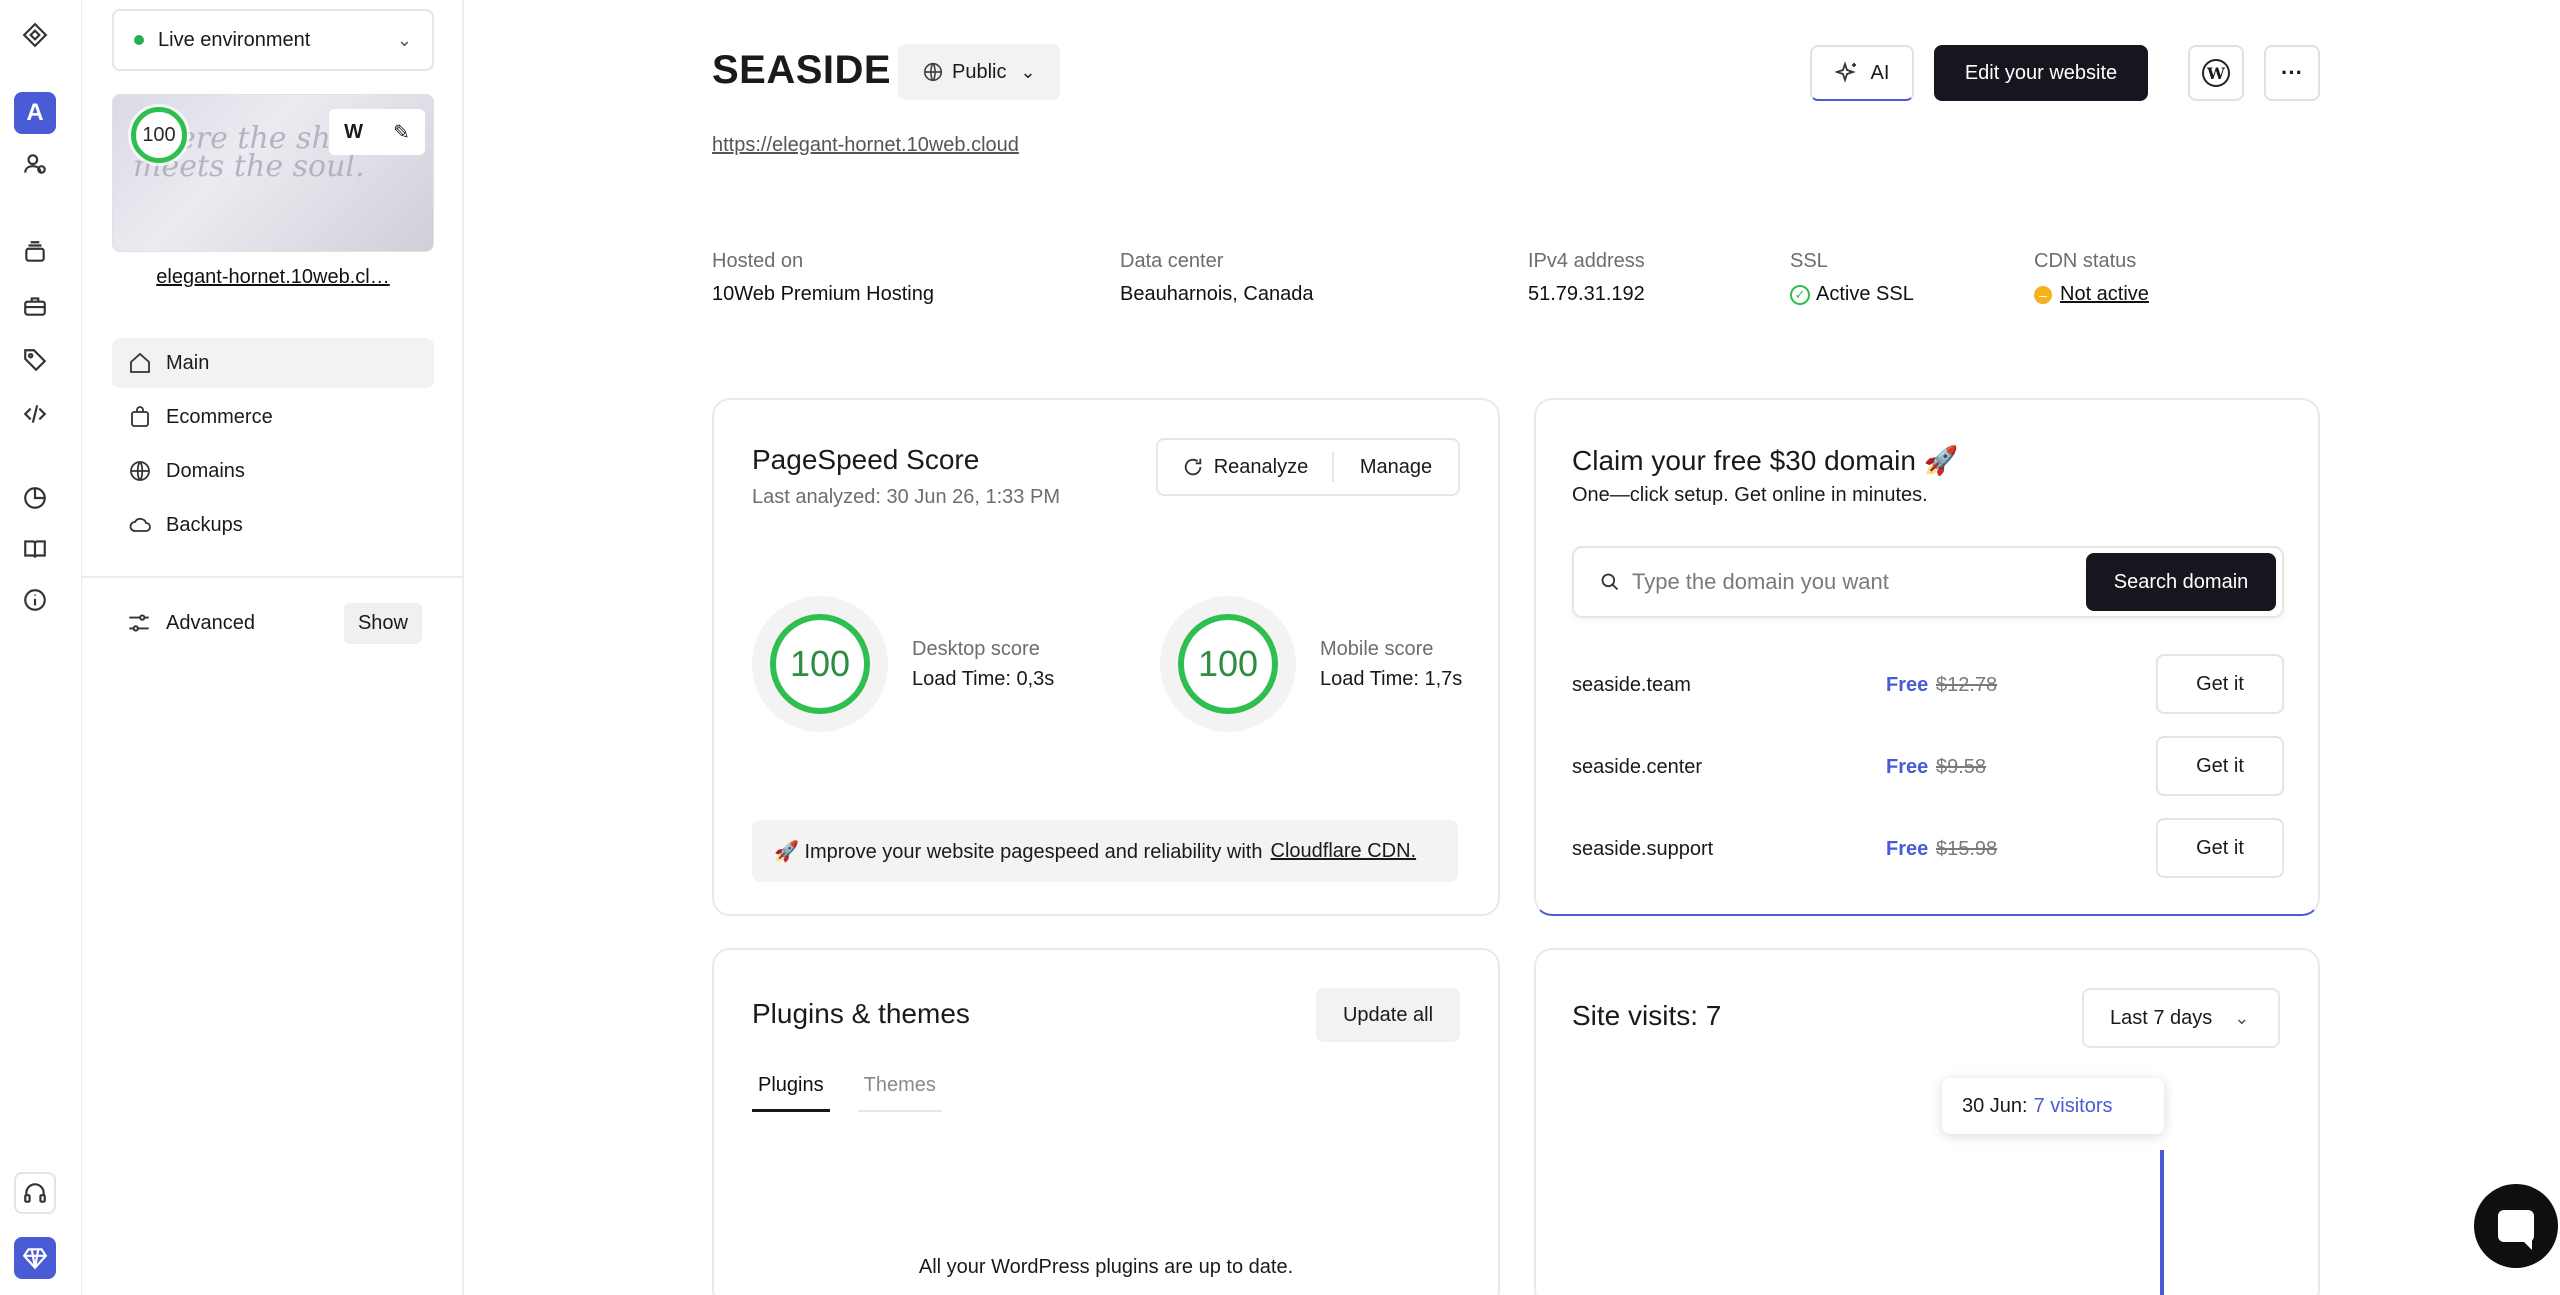 This screenshot has height=1295, width=2560. Describe the element at coordinates (1586, 261) in the screenshot. I see `info-label: IPv4 address` at that location.